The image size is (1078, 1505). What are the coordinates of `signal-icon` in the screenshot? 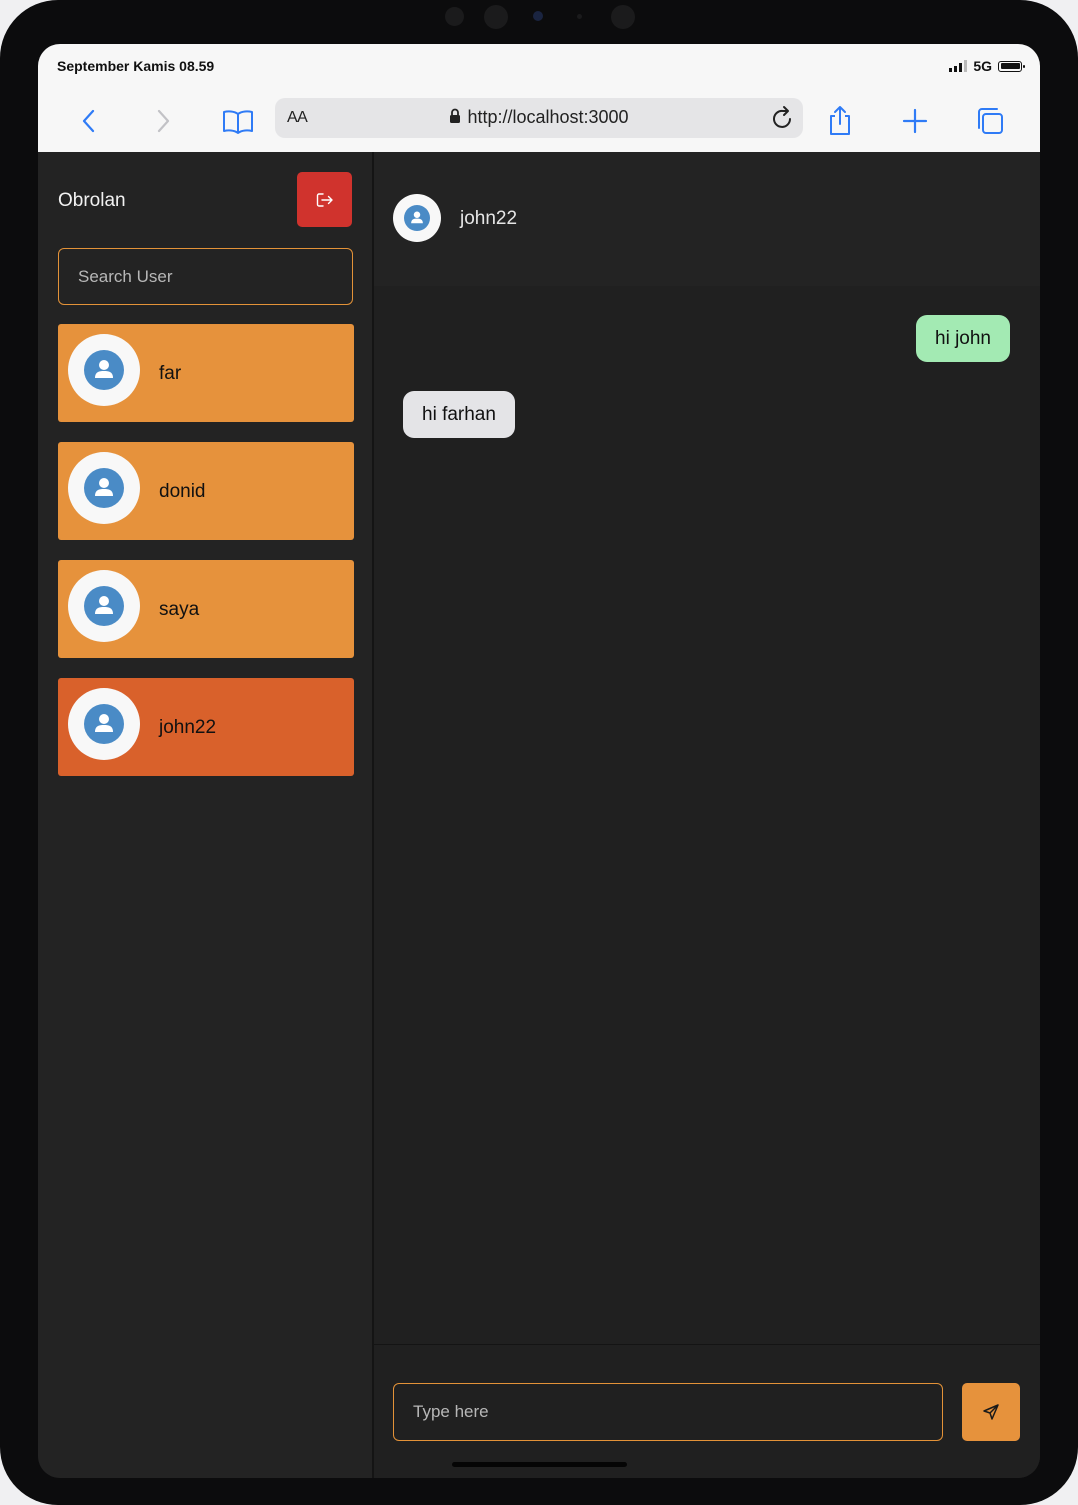 It's located at (958, 66).